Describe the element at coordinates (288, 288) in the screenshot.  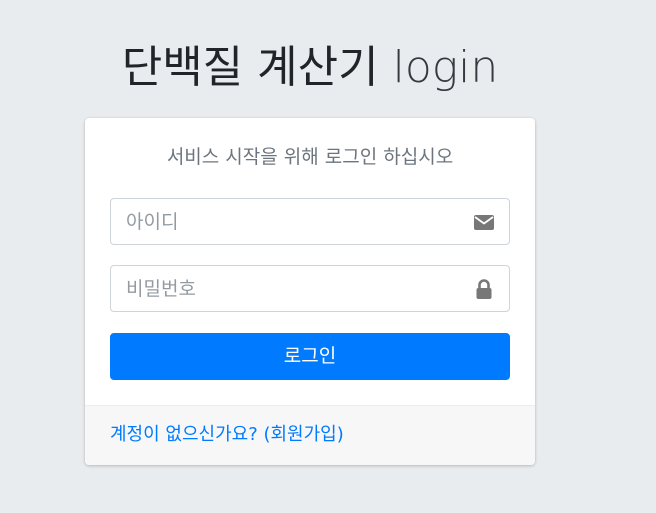
I see `password-input` at that location.